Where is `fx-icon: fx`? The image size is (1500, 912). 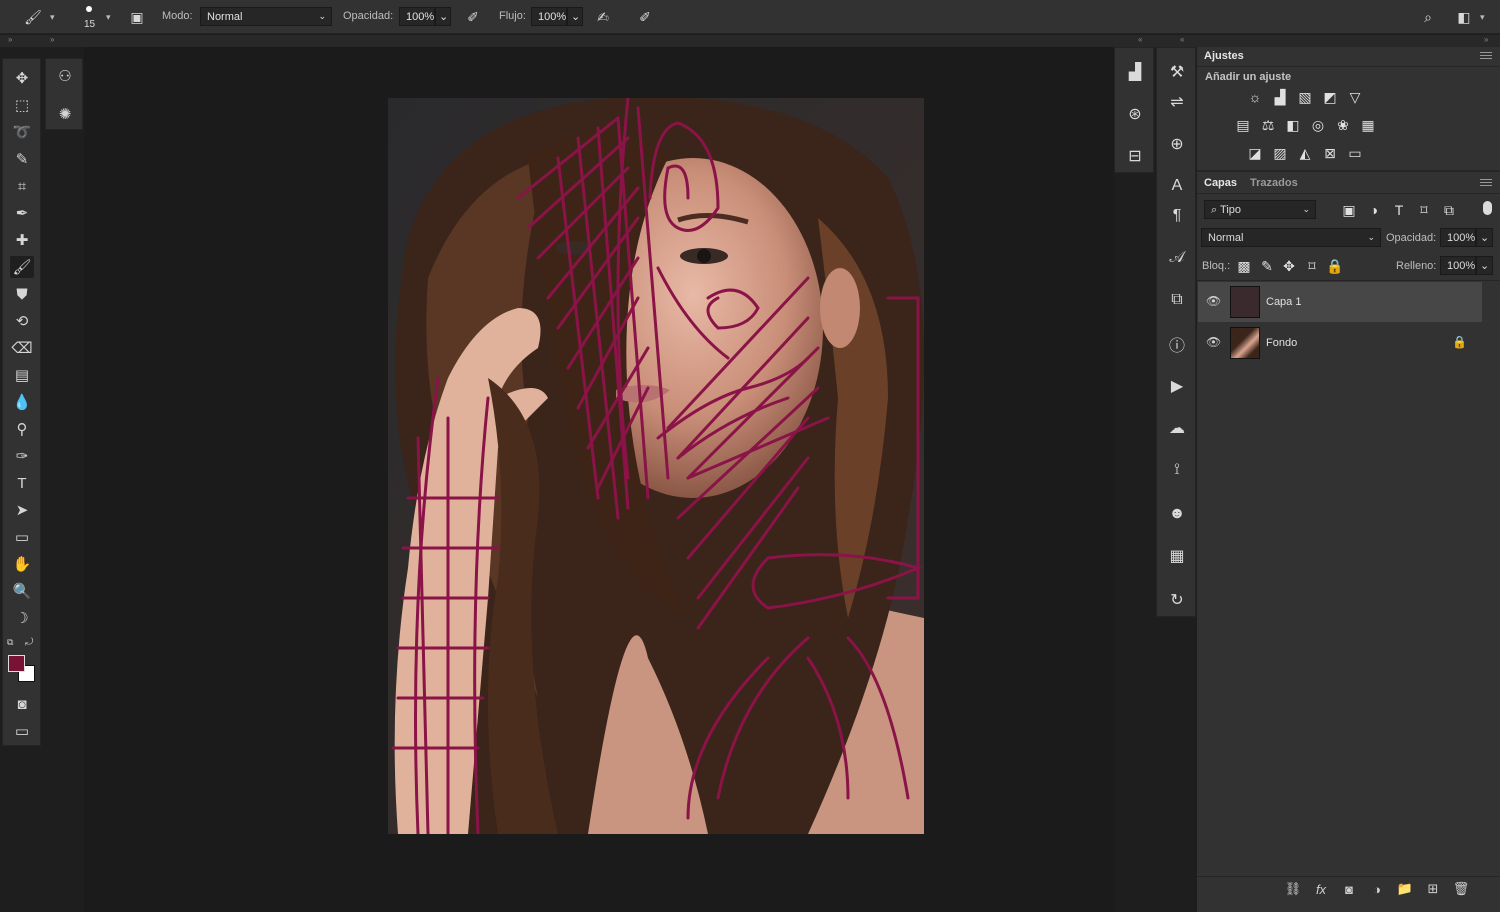
fx-icon: fx is located at coordinates (1321, 889).